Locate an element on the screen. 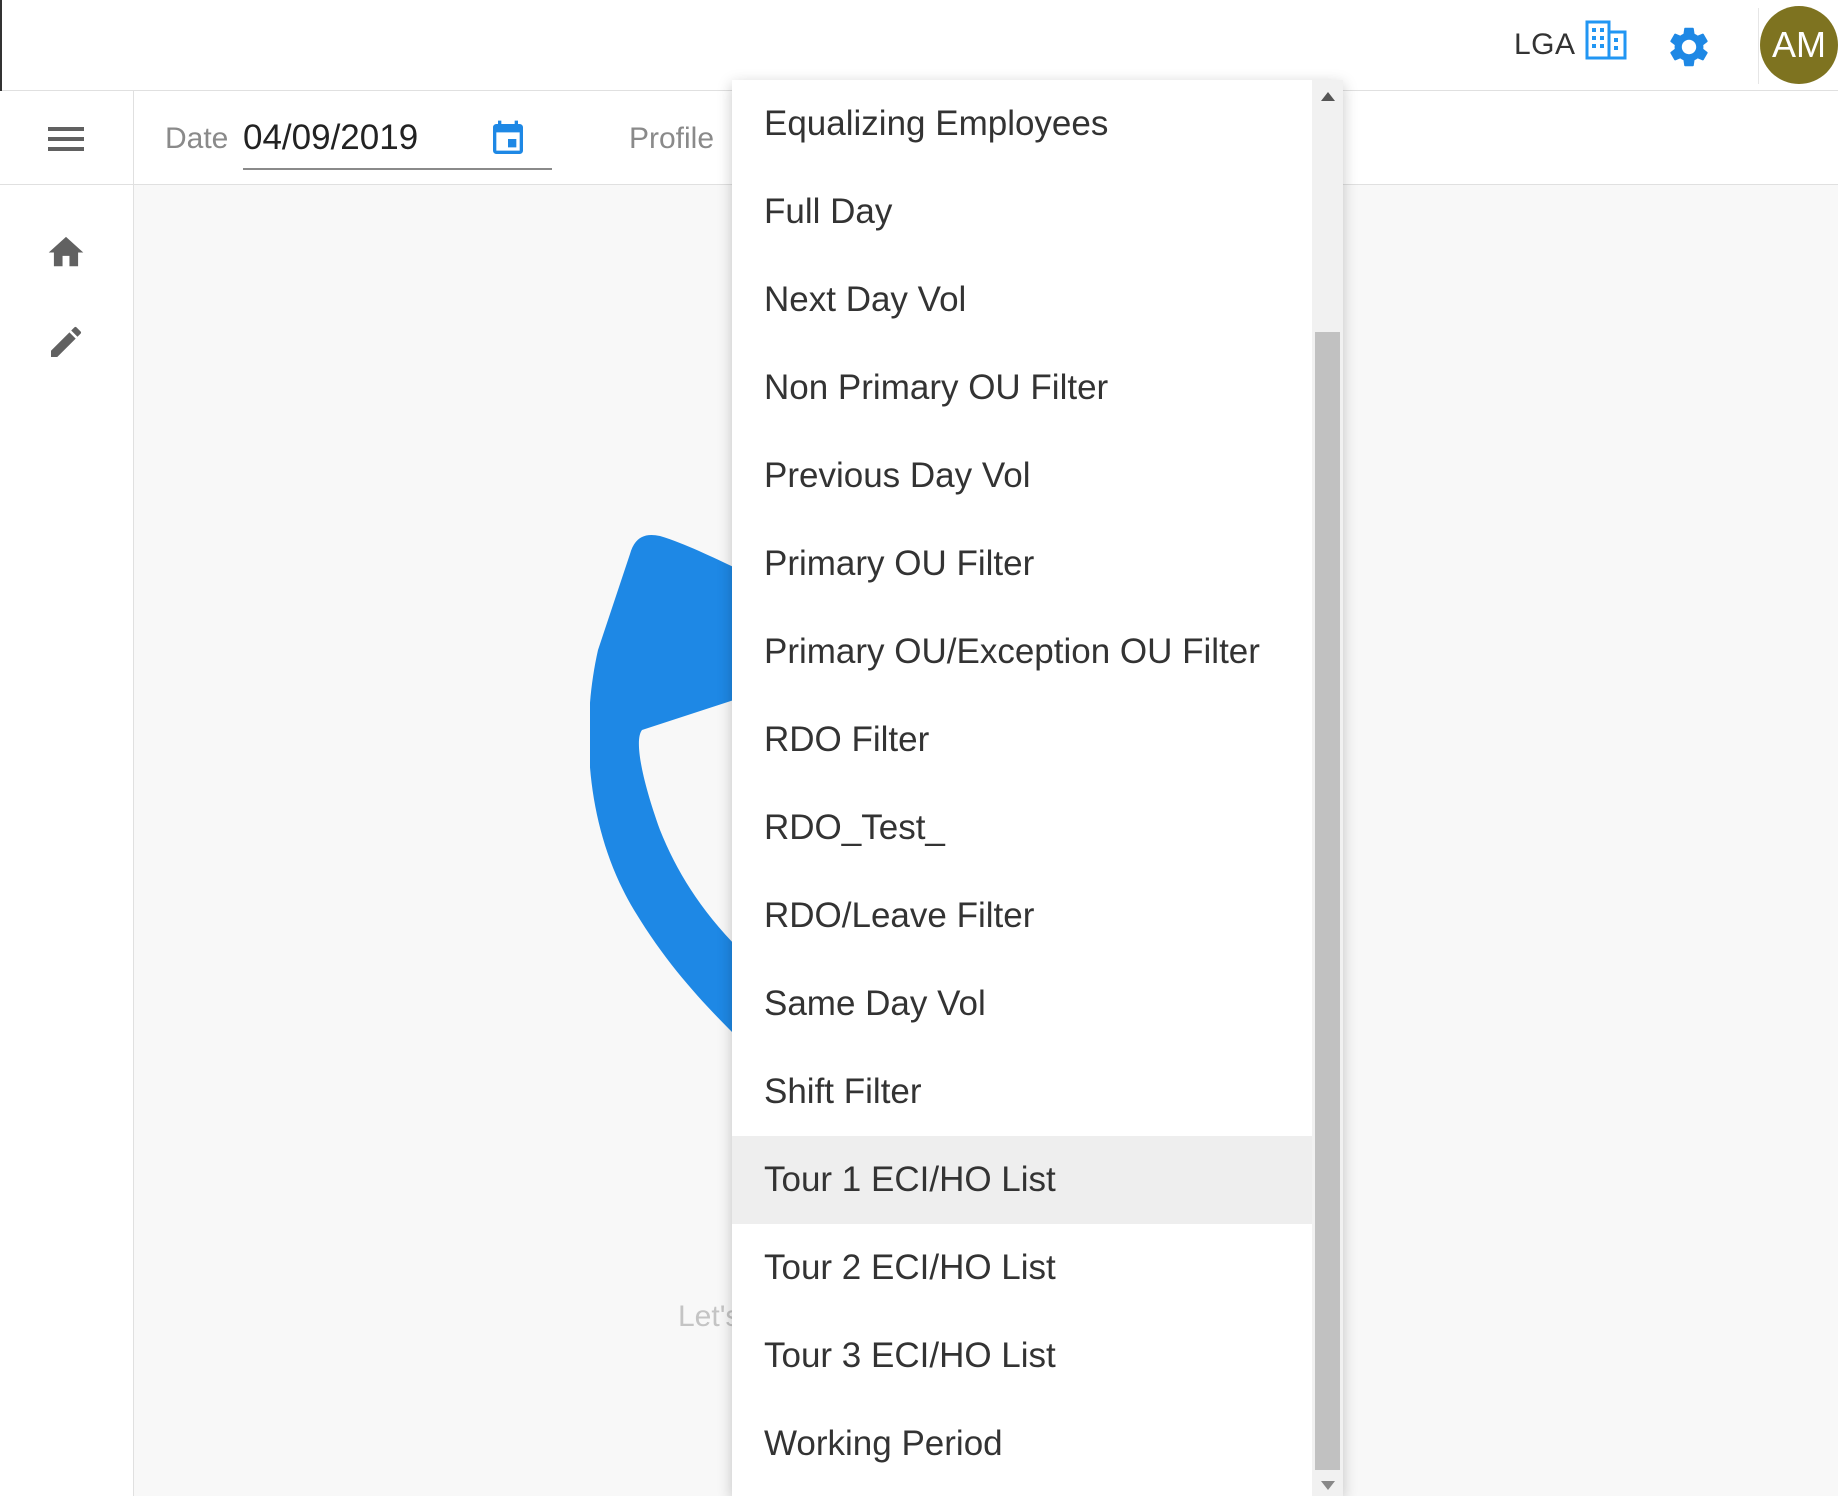 Image resolution: width=1838 pixels, height=1496 pixels. dropdown-option: RDO Filter is located at coordinates (1022, 740).